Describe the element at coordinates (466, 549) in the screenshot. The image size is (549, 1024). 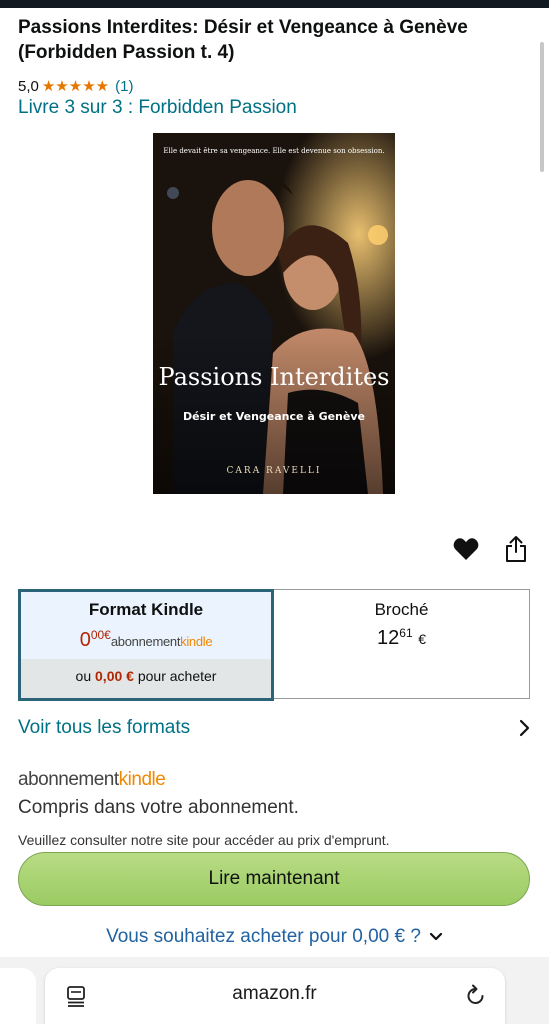
I see `heart-icon` at that location.